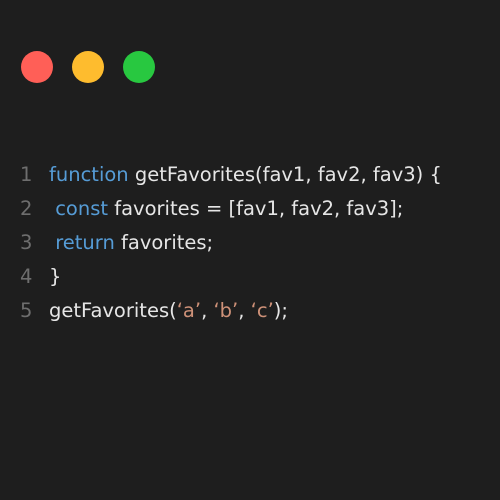 The height and width of the screenshot is (500, 500). Describe the element at coordinates (88, 67) in the screenshot. I see `minimize-window-button` at that location.